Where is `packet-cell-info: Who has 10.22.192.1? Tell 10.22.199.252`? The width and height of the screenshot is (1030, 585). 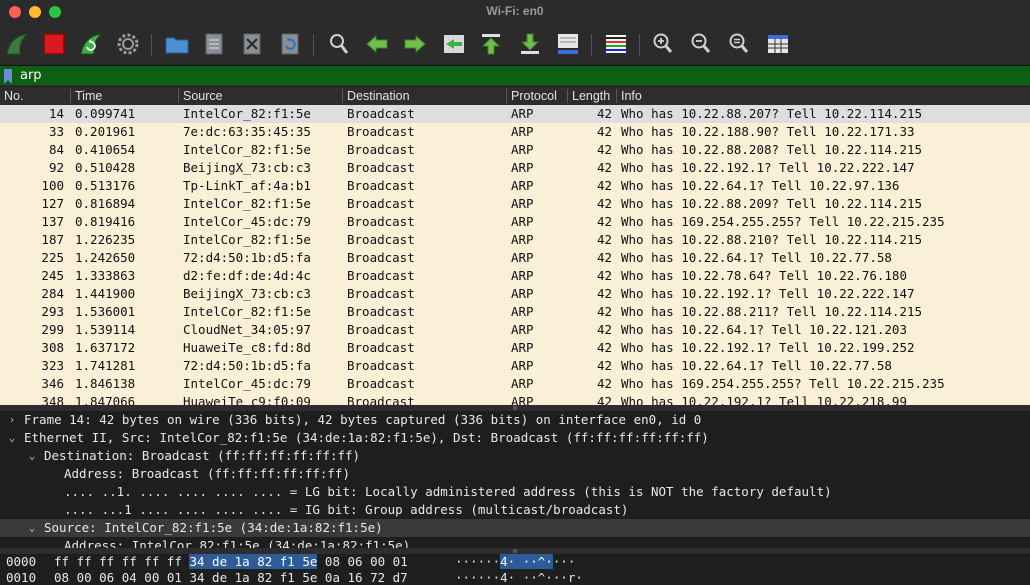
packet-cell-info: Who has 10.22.192.1? Tell 10.22.199.252 is located at coordinates (768, 347).